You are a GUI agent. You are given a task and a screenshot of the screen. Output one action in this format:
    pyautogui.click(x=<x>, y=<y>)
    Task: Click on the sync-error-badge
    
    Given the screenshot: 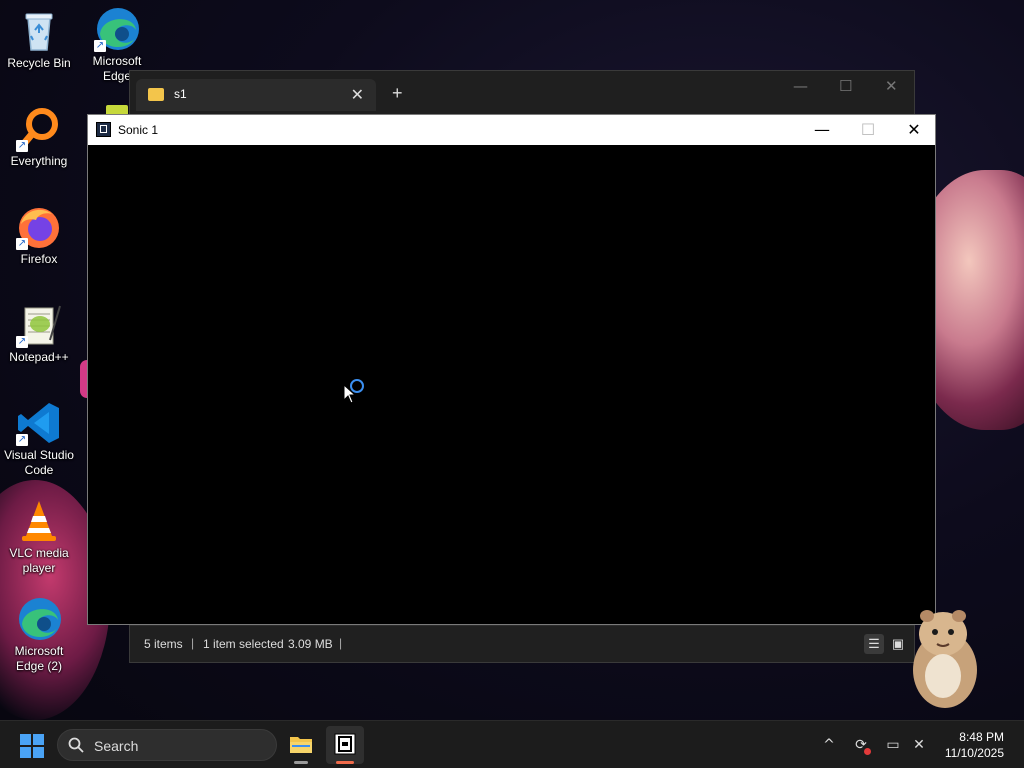 What is the action you would take?
    pyautogui.click(x=867, y=751)
    